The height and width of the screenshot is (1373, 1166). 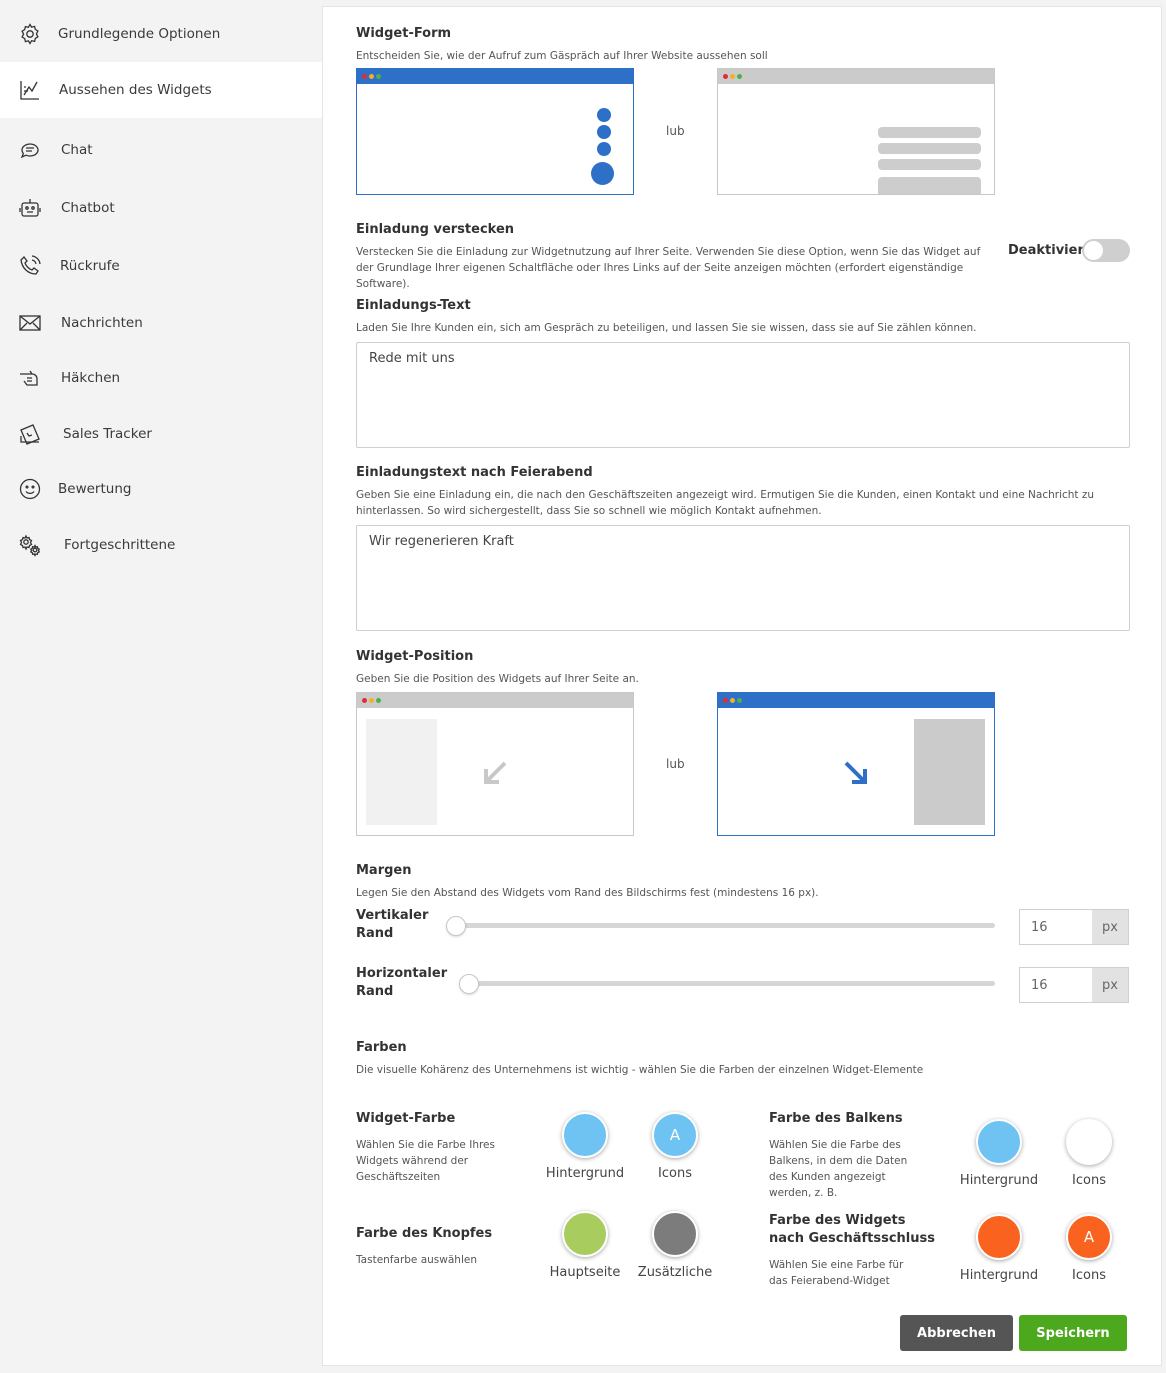 I want to click on bar-color-icons-swatch, so click(x=1089, y=1142).